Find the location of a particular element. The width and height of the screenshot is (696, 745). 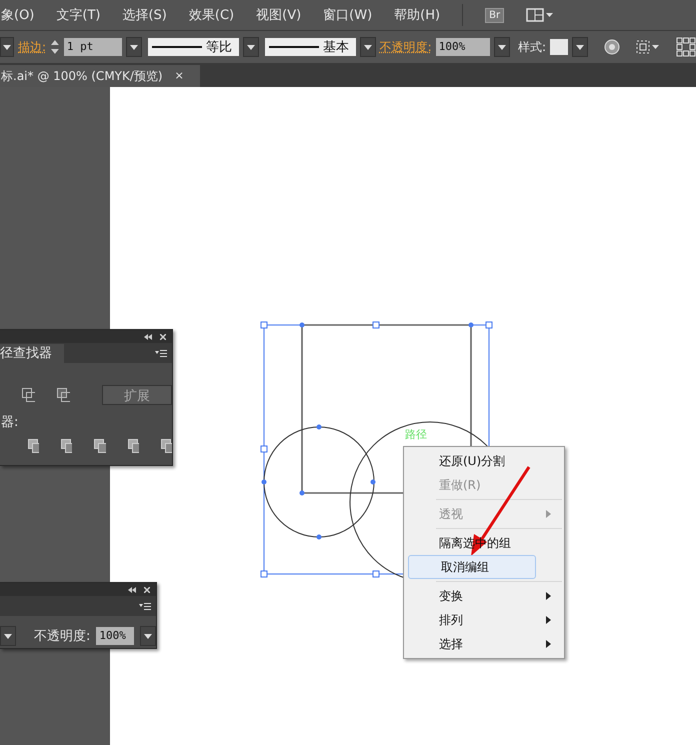

expand-button: 扩展 is located at coordinates (137, 395).